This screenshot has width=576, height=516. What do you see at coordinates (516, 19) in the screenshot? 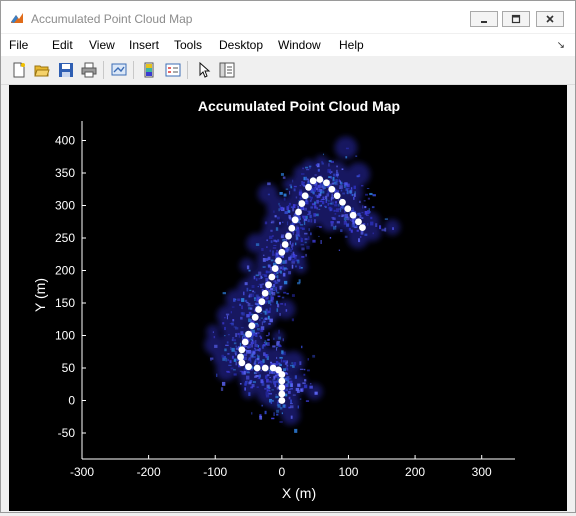
I see `maximize-button` at bounding box center [516, 19].